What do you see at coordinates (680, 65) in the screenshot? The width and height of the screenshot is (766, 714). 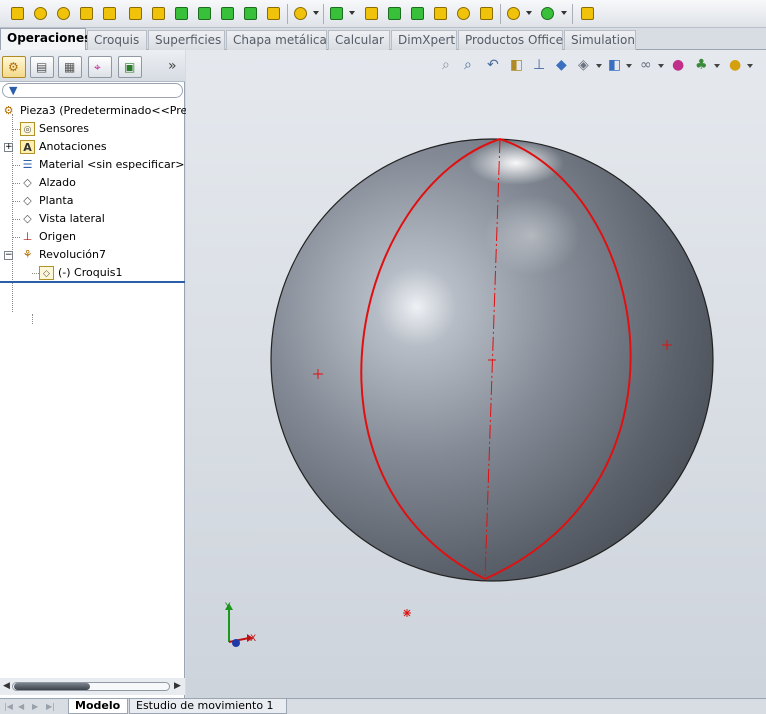 I see `edit-appearance-icon: ●` at bounding box center [680, 65].